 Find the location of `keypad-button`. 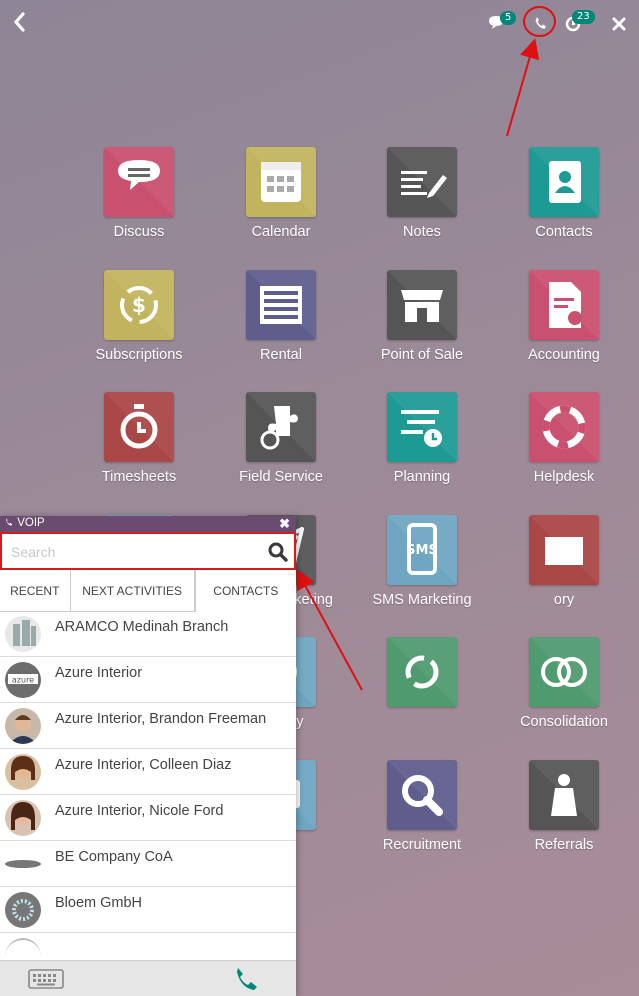

keypad-button is located at coordinates (46, 979).